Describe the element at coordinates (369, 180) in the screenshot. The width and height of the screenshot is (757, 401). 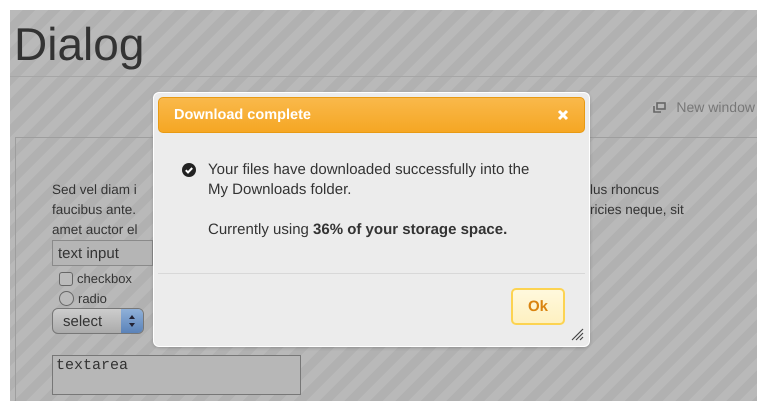
I see `message-text: Your files have downloaded successfully into the My Downloads folder.` at that location.